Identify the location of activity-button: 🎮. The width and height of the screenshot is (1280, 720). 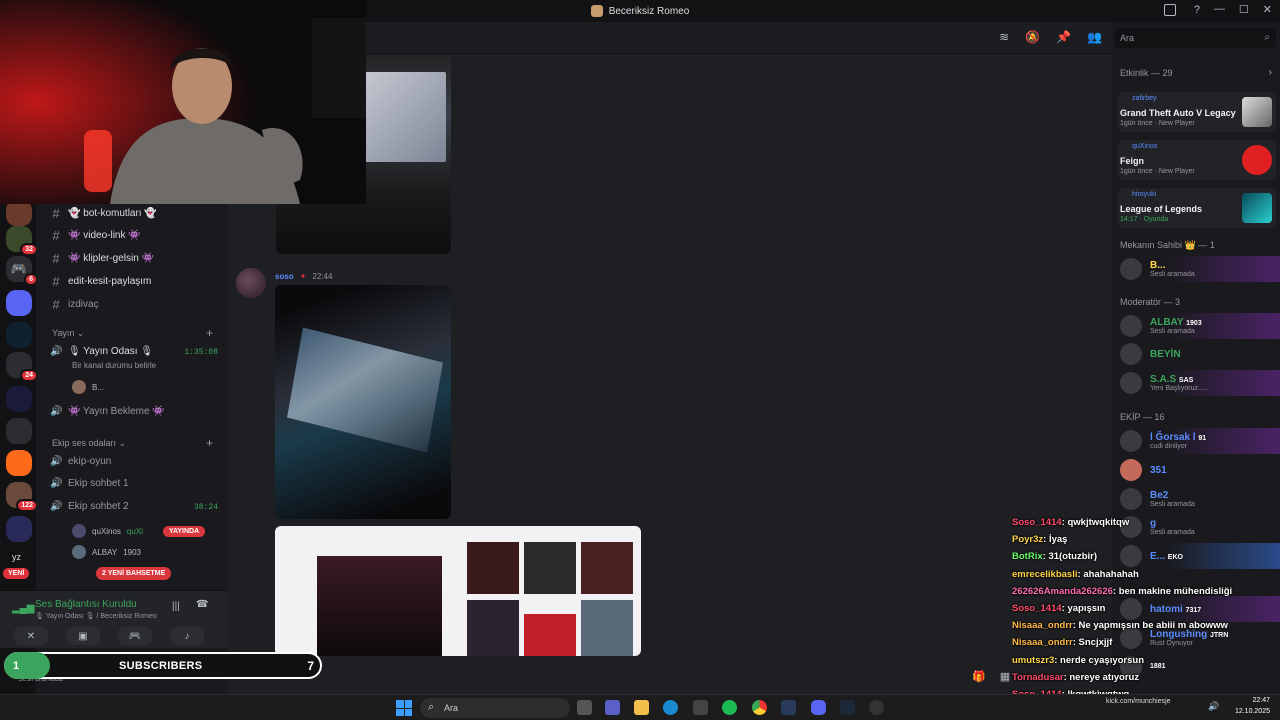
(135, 636).